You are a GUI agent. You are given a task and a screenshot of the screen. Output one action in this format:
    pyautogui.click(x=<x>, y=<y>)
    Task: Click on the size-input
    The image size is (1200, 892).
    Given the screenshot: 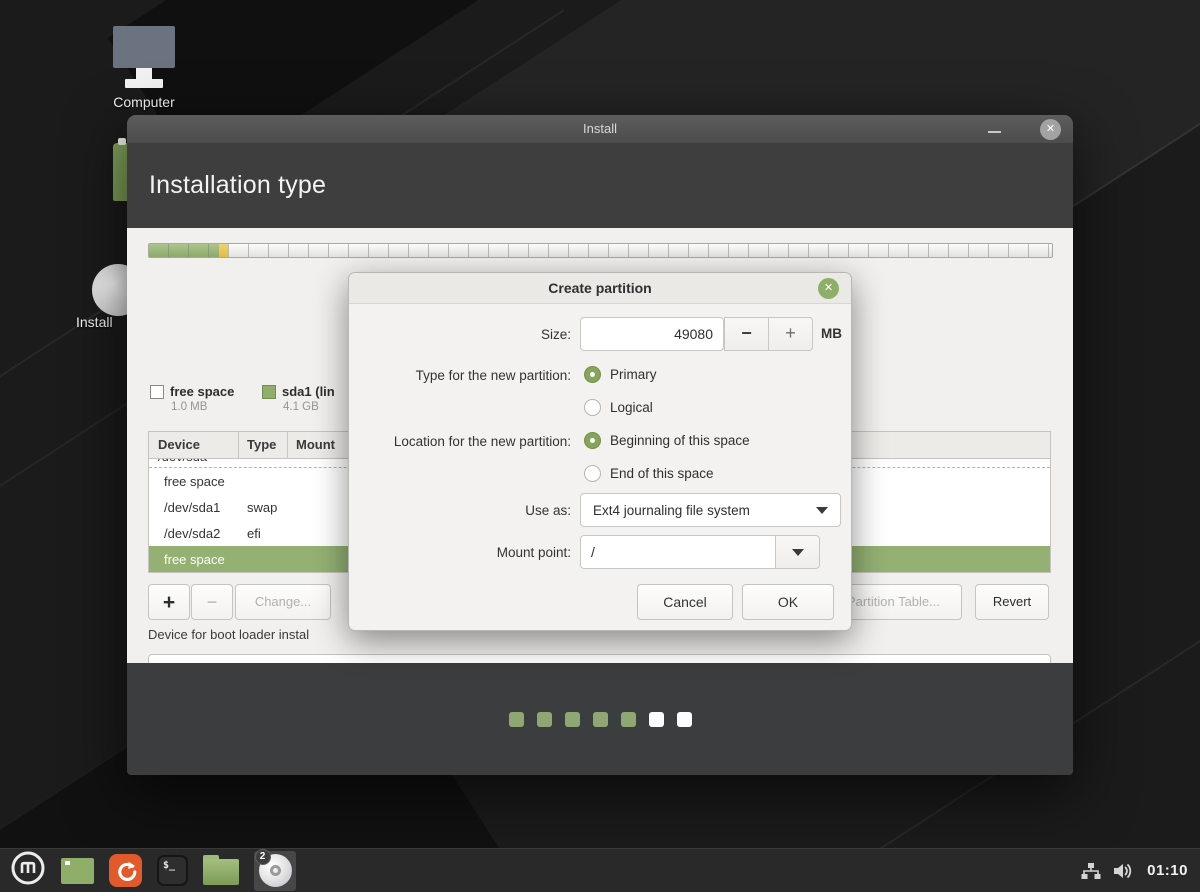 What is the action you would take?
    pyautogui.click(x=652, y=334)
    